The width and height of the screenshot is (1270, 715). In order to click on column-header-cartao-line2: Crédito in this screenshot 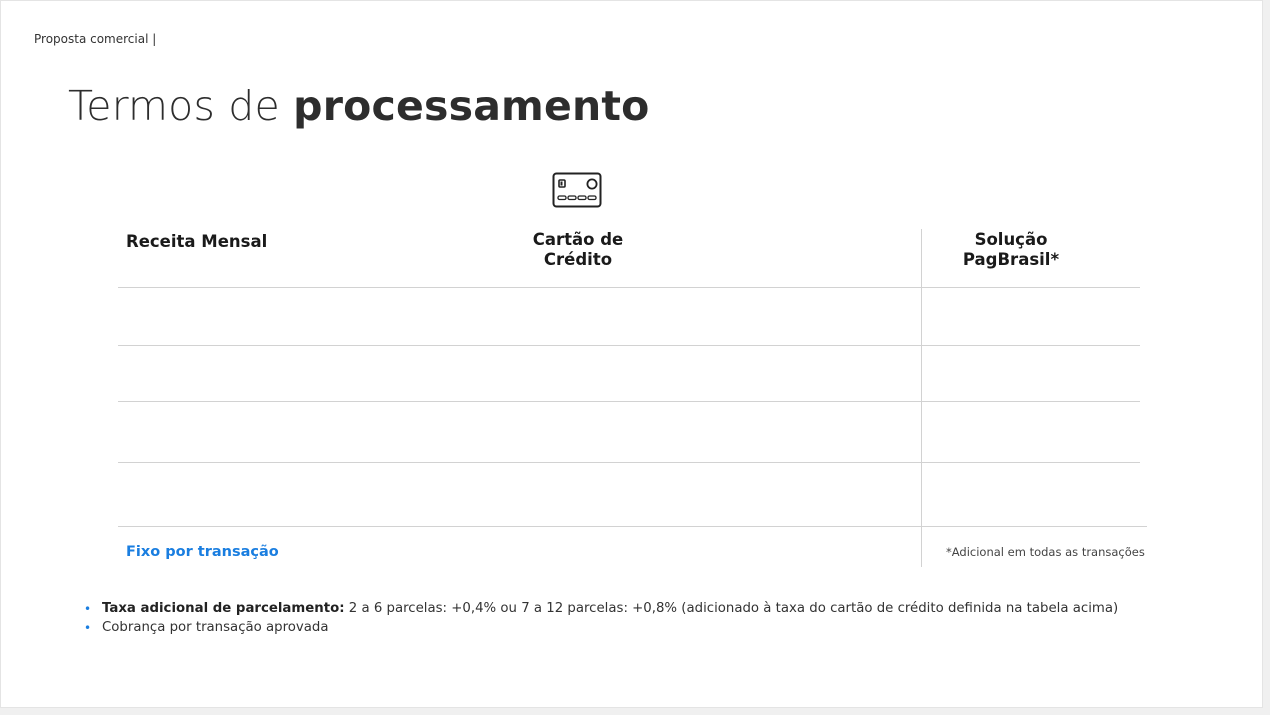, I will do `click(578, 259)`.